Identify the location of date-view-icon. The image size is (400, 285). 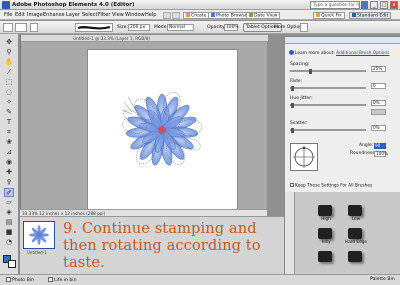
(251, 15).